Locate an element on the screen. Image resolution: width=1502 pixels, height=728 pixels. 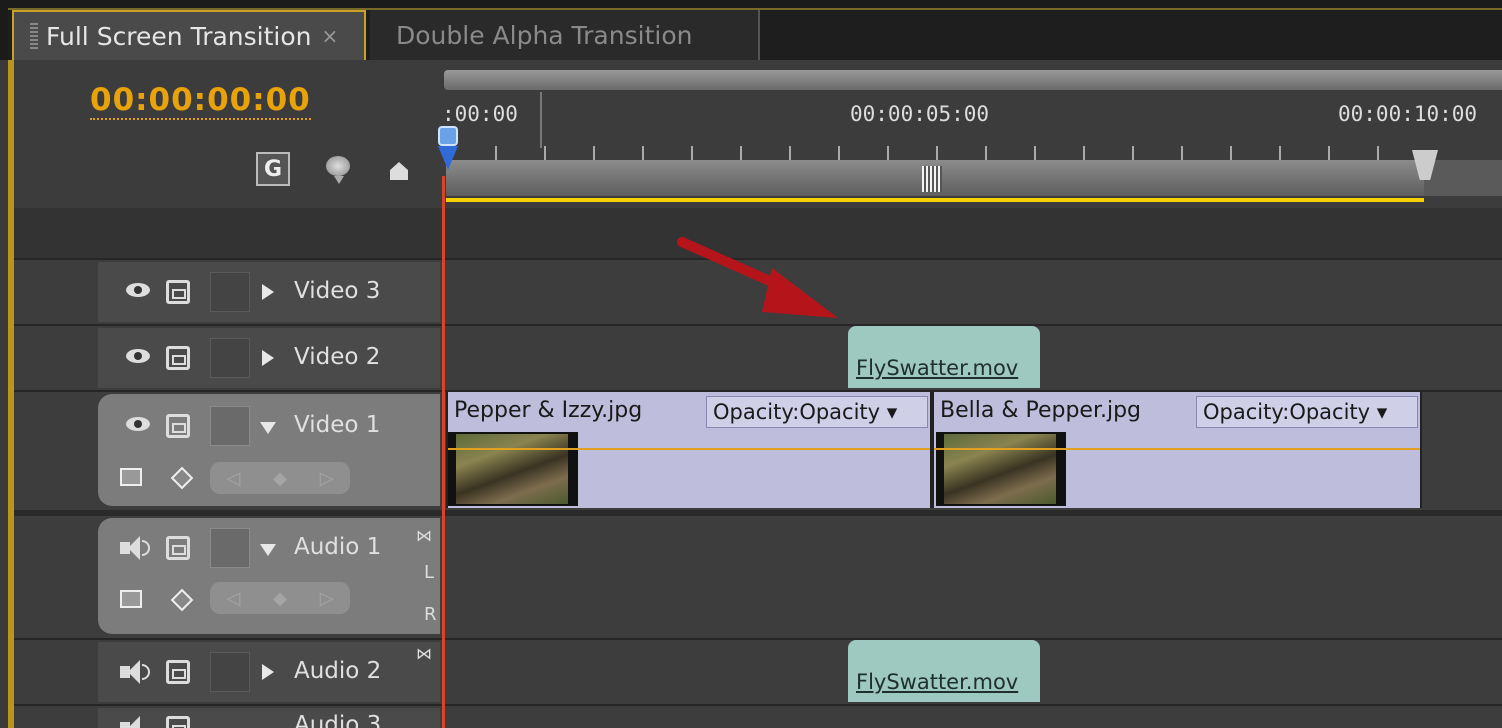
annotation-arrow is located at coordinates (757, 277).